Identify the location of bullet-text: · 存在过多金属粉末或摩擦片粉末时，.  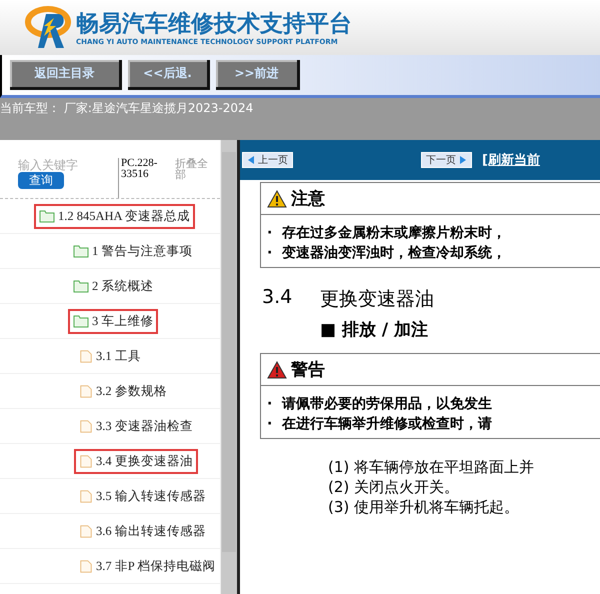
(387, 233).